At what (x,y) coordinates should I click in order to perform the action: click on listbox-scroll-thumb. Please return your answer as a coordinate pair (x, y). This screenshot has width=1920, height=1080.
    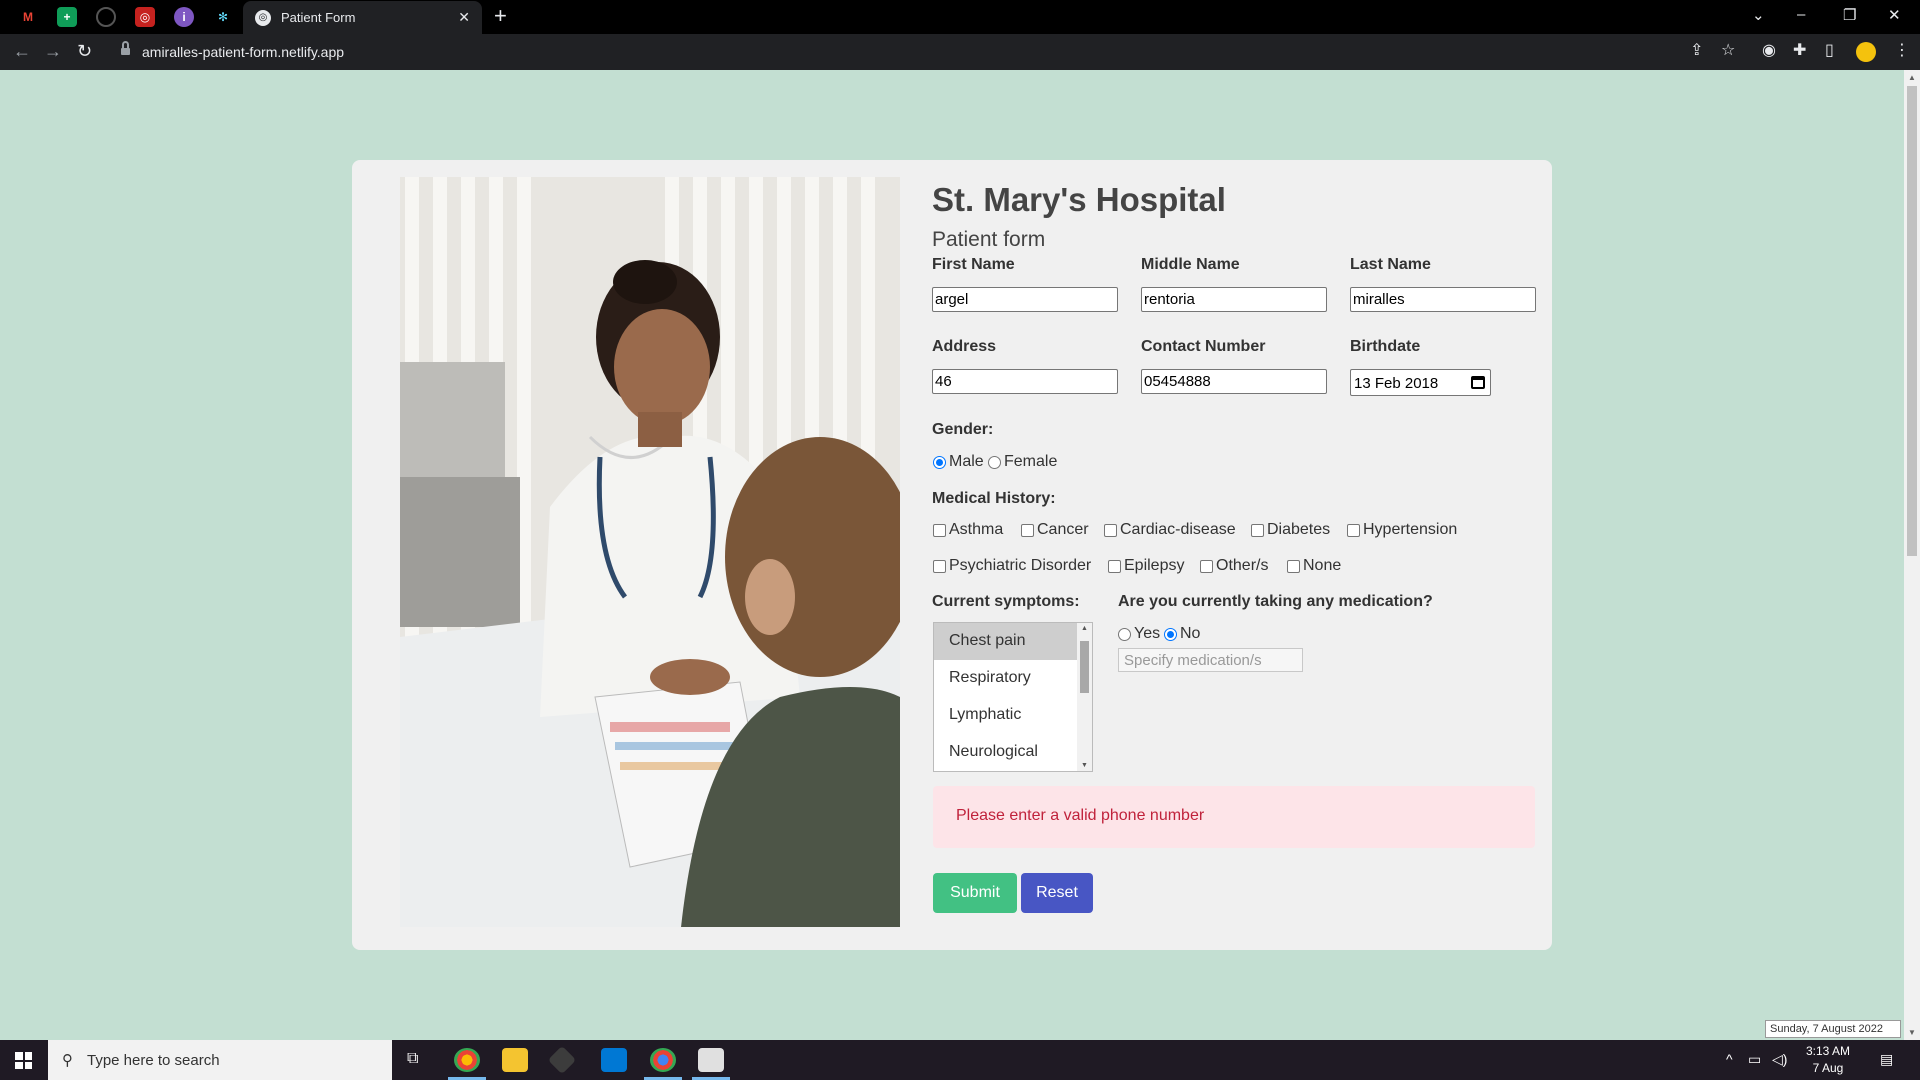
    Looking at the image, I should click on (1084, 667).